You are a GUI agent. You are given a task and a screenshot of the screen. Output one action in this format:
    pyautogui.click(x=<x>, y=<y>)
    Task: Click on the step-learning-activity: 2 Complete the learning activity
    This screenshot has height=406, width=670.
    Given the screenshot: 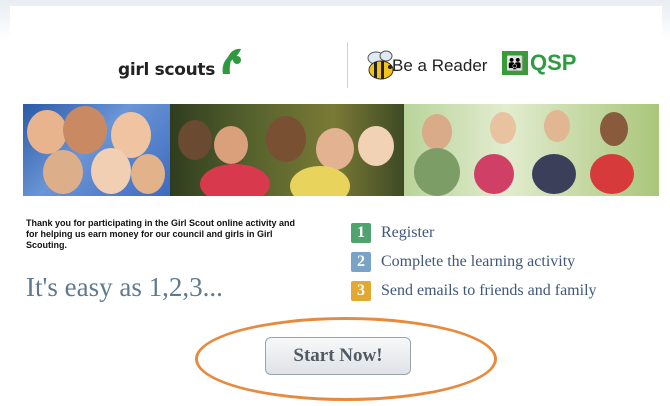 What is the action you would take?
    pyautogui.click(x=474, y=262)
    